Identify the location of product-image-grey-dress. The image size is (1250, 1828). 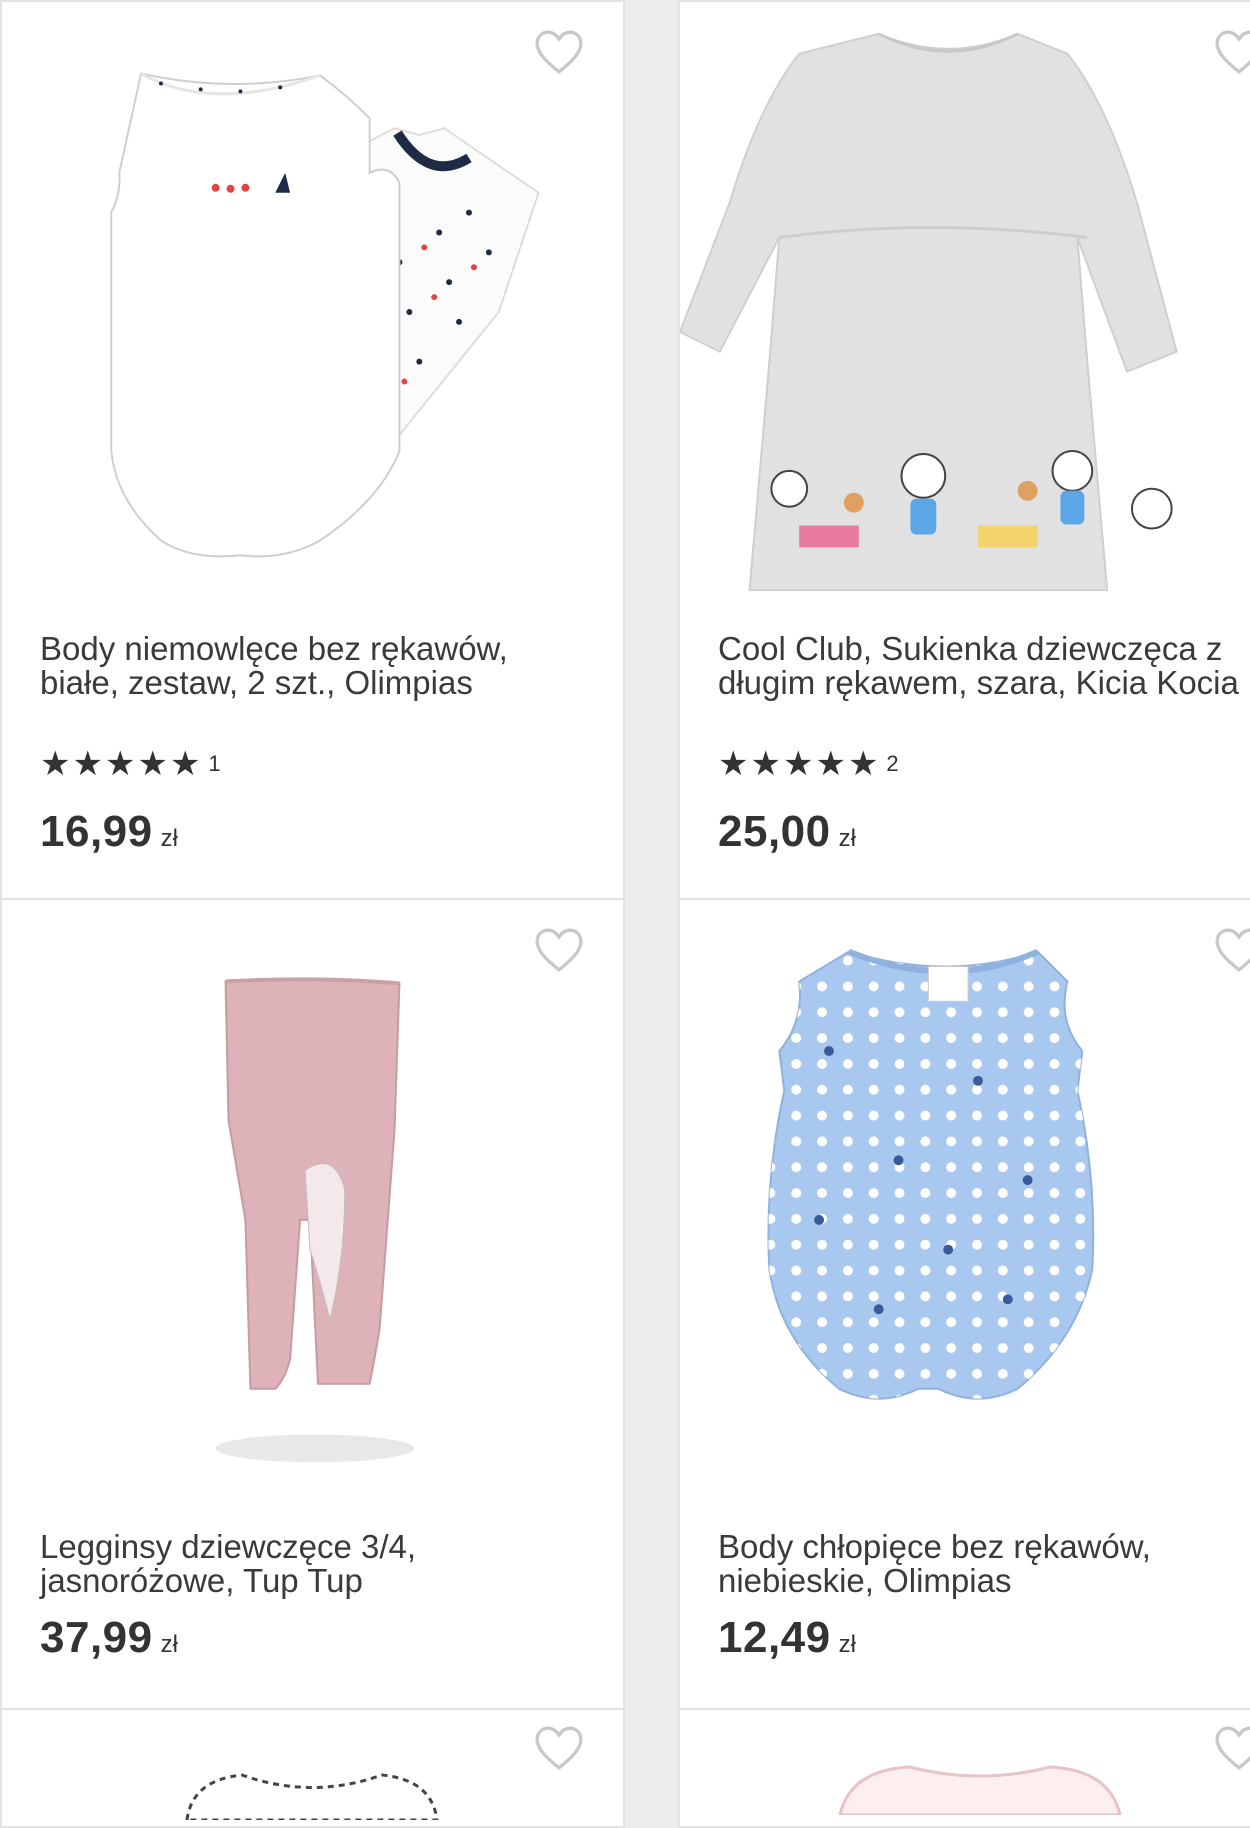
(965, 307).